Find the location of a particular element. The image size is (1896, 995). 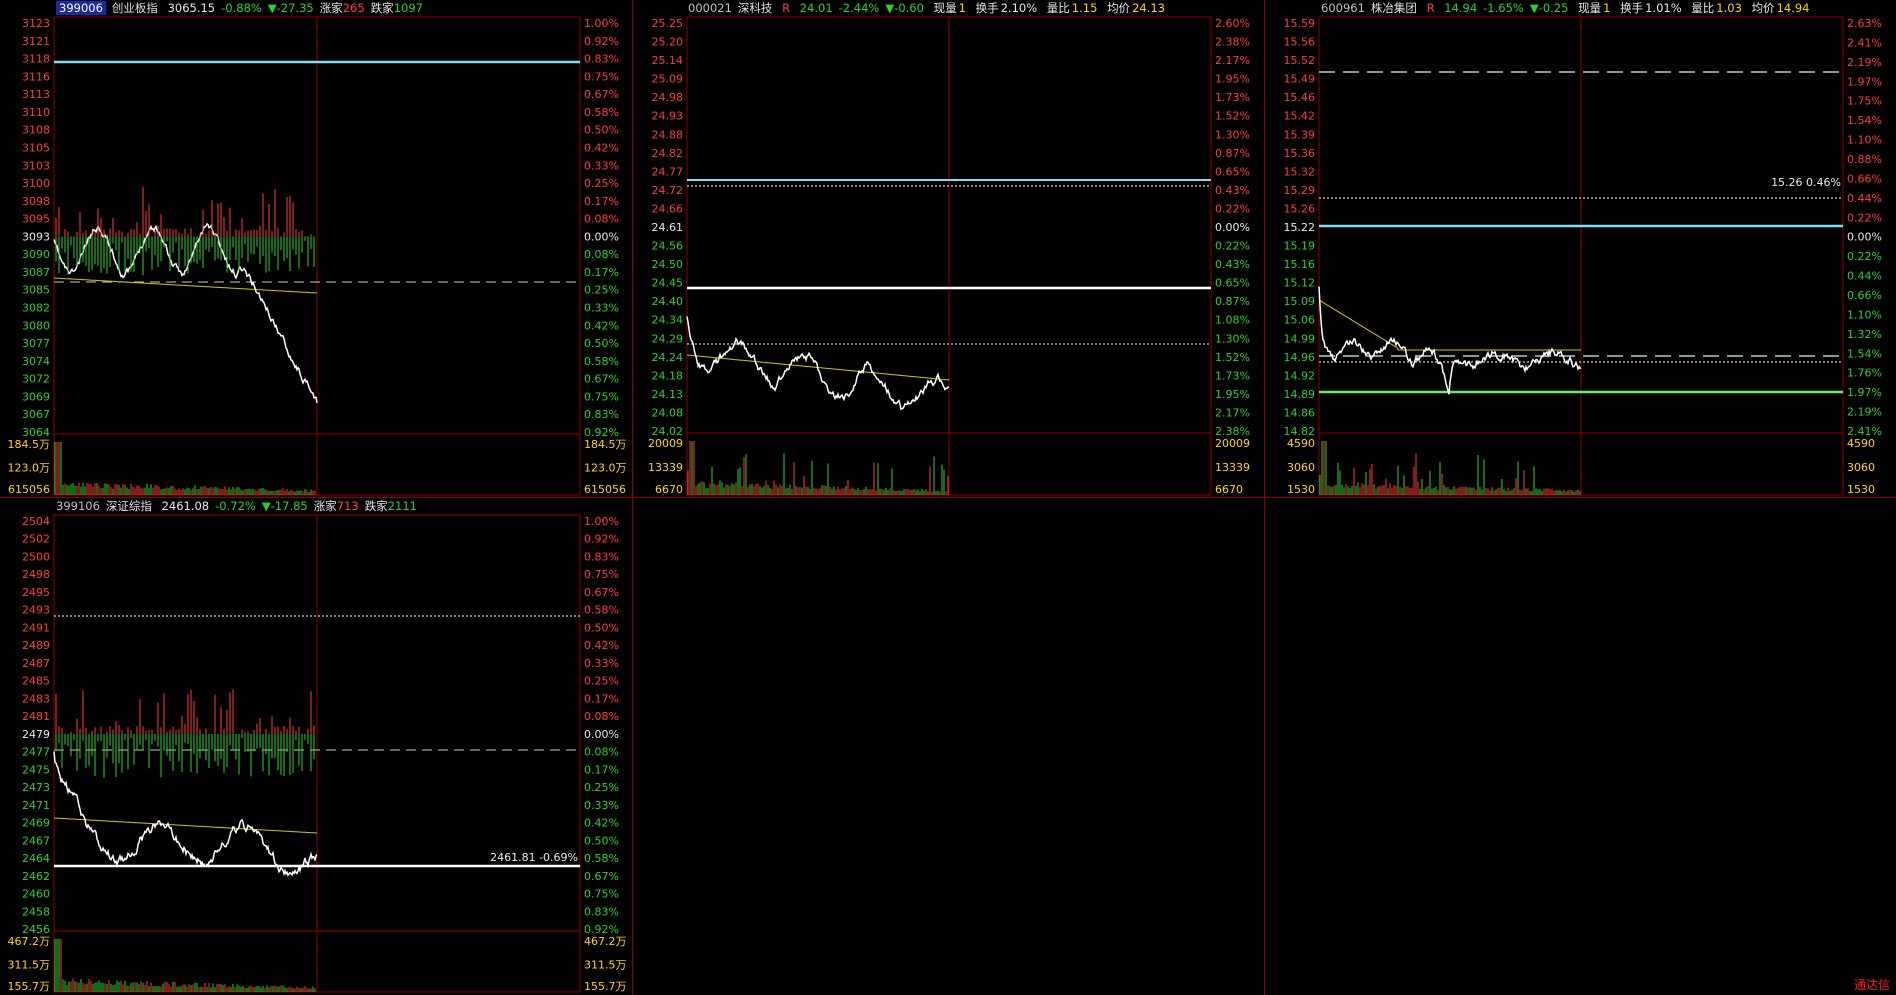

price-axis-label: 14.92 is located at coordinates (1300, 375).